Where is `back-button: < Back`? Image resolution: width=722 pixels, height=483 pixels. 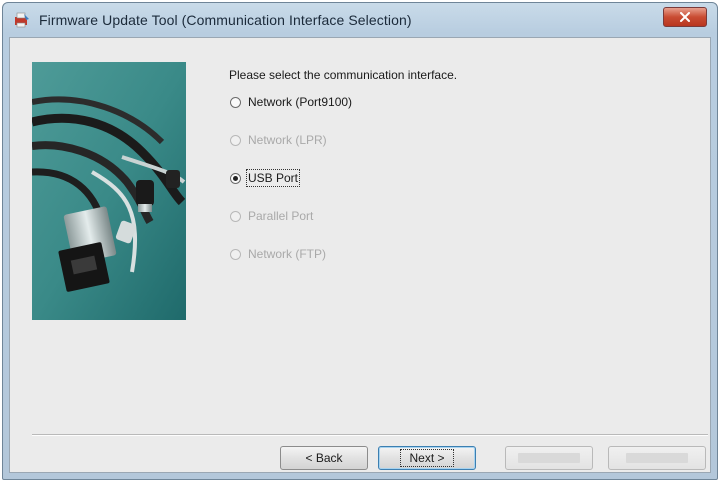 back-button: < Back is located at coordinates (324, 458).